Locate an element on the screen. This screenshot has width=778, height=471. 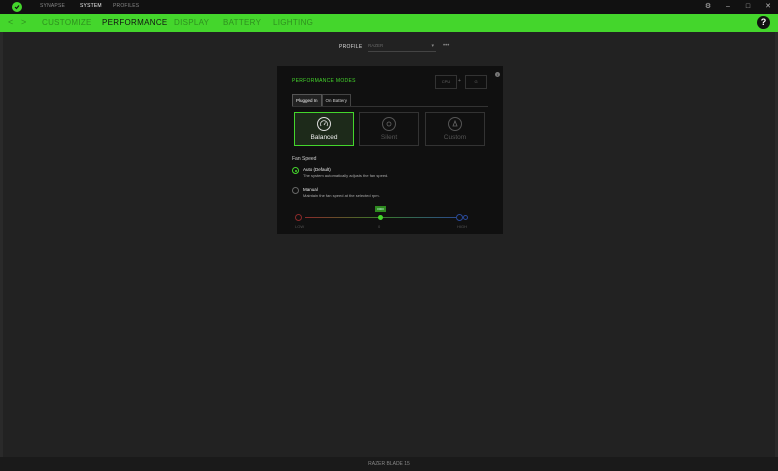
mode-balanced-button: Balanced is located at coordinates (324, 129).